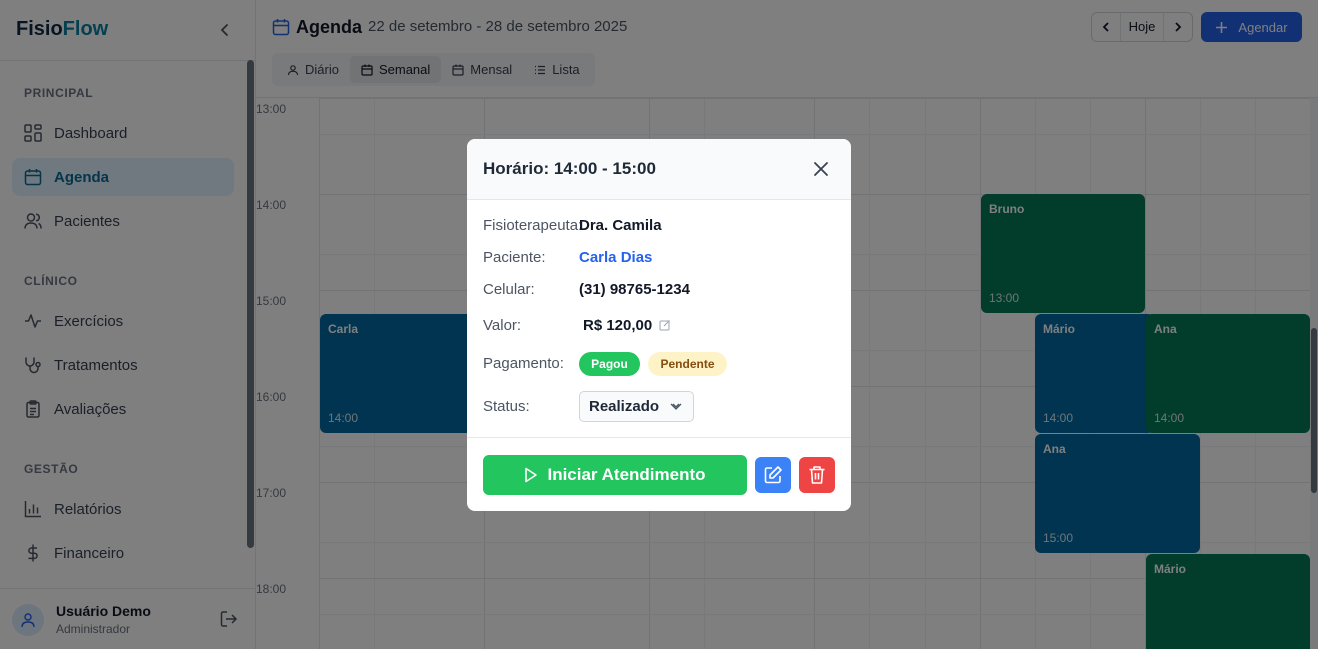 Image resolution: width=1318 pixels, height=649 pixels. I want to click on payment-pending-button: Pendente, so click(687, 364).